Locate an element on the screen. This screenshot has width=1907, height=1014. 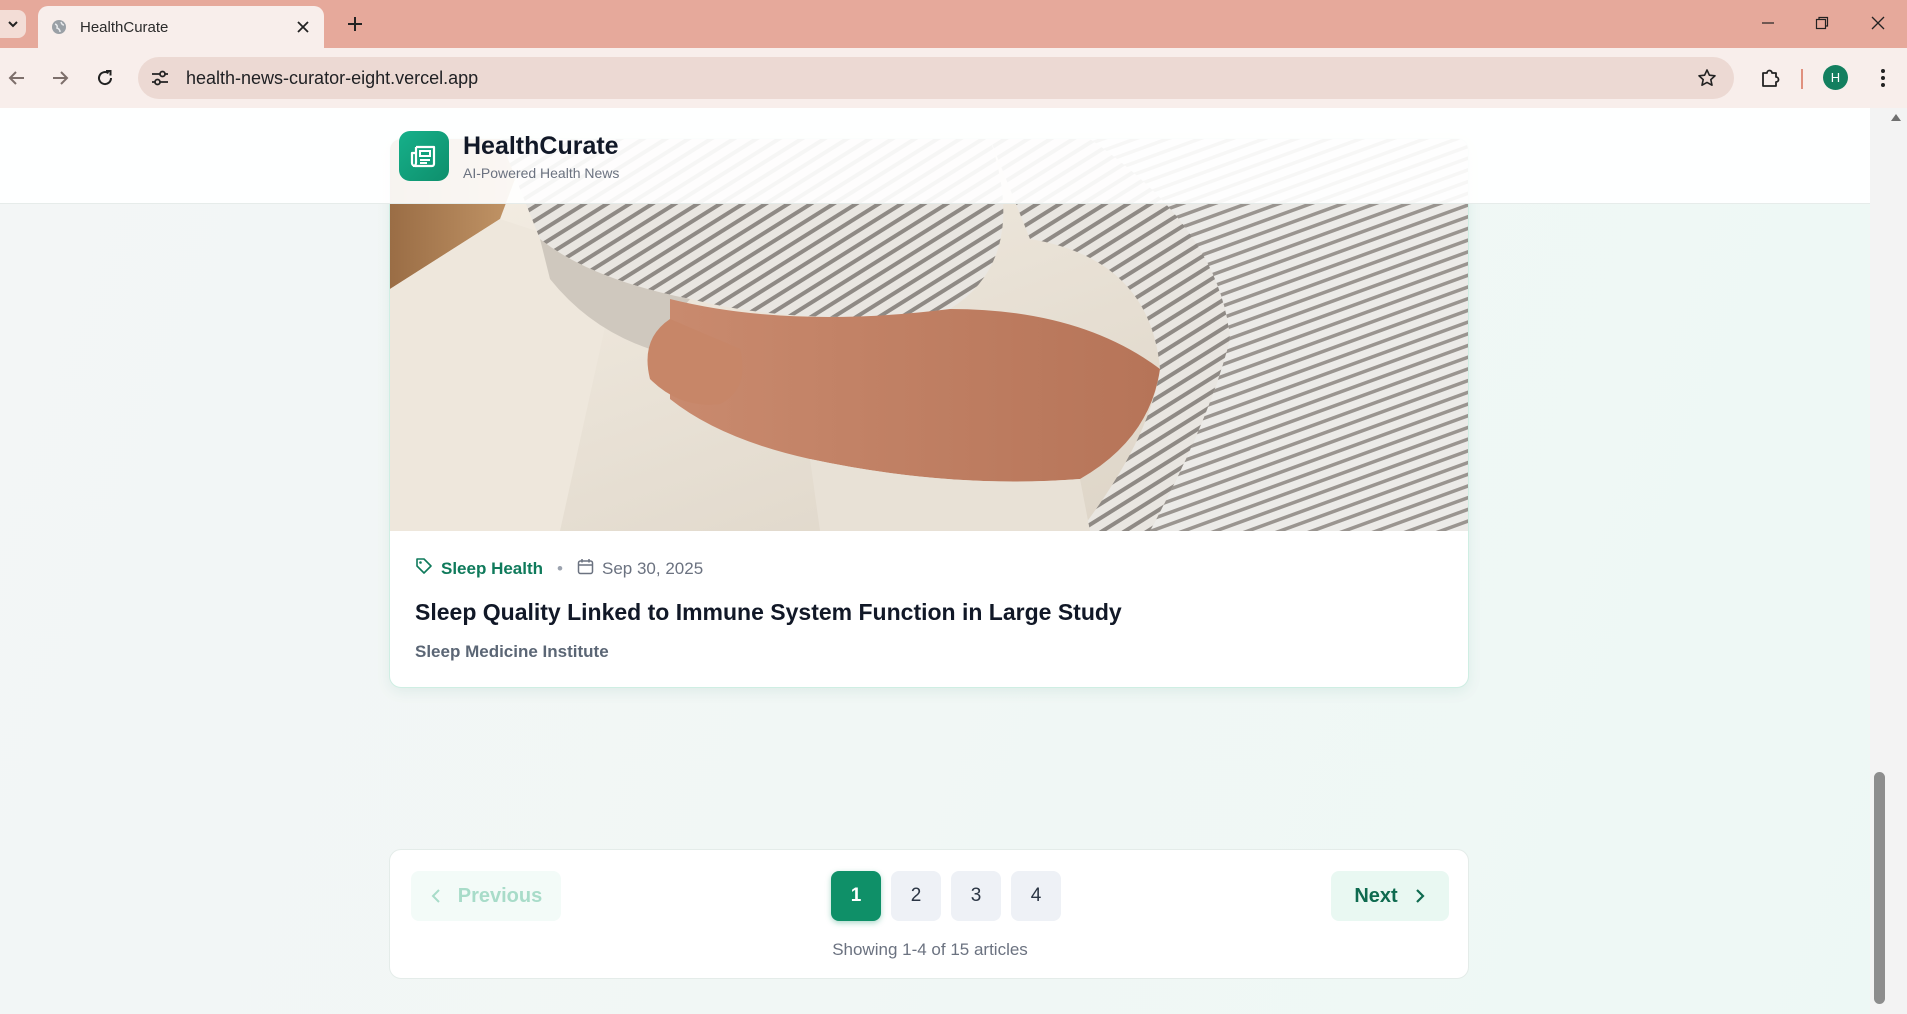
site-tagline: AI-Powered Health News is located at coordinates (541, 173).